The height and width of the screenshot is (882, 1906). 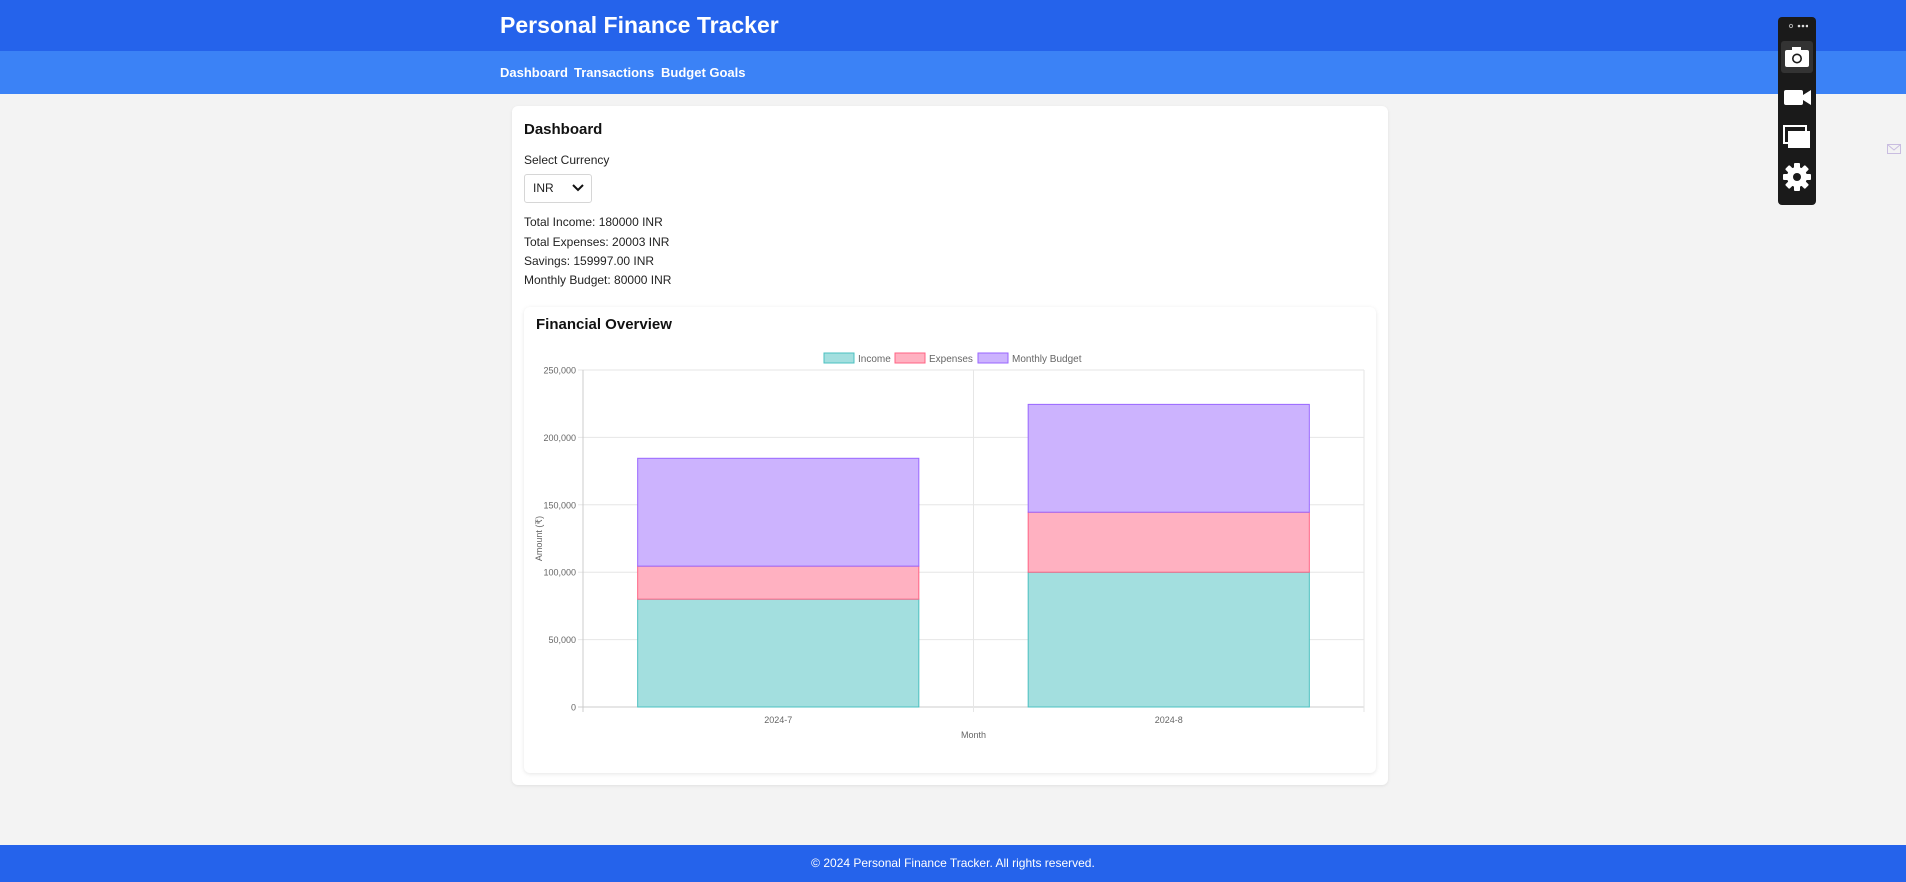 What do you see at coordinates (539, 538) in the screenshot?
I see `y-axis-title: Amount (₹)` at bounding box center [539, 538].